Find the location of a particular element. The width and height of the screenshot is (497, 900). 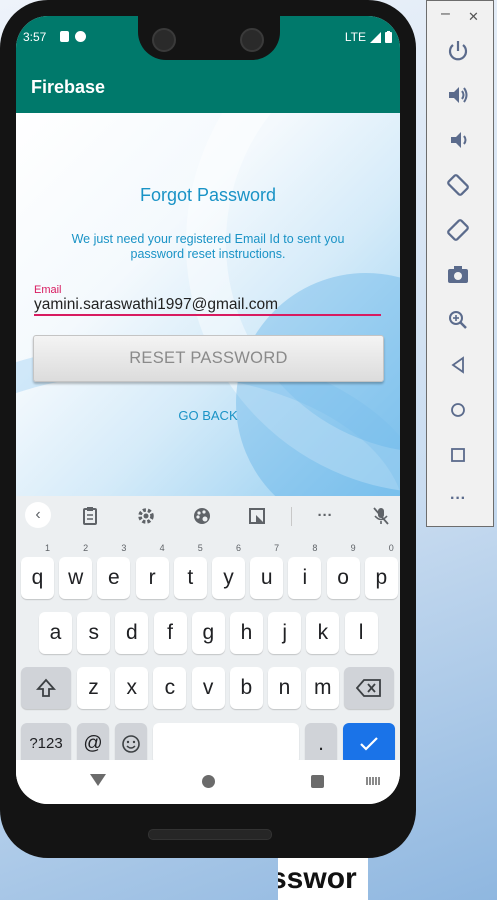

key-w: w2 is located at coordinates (76, 571).